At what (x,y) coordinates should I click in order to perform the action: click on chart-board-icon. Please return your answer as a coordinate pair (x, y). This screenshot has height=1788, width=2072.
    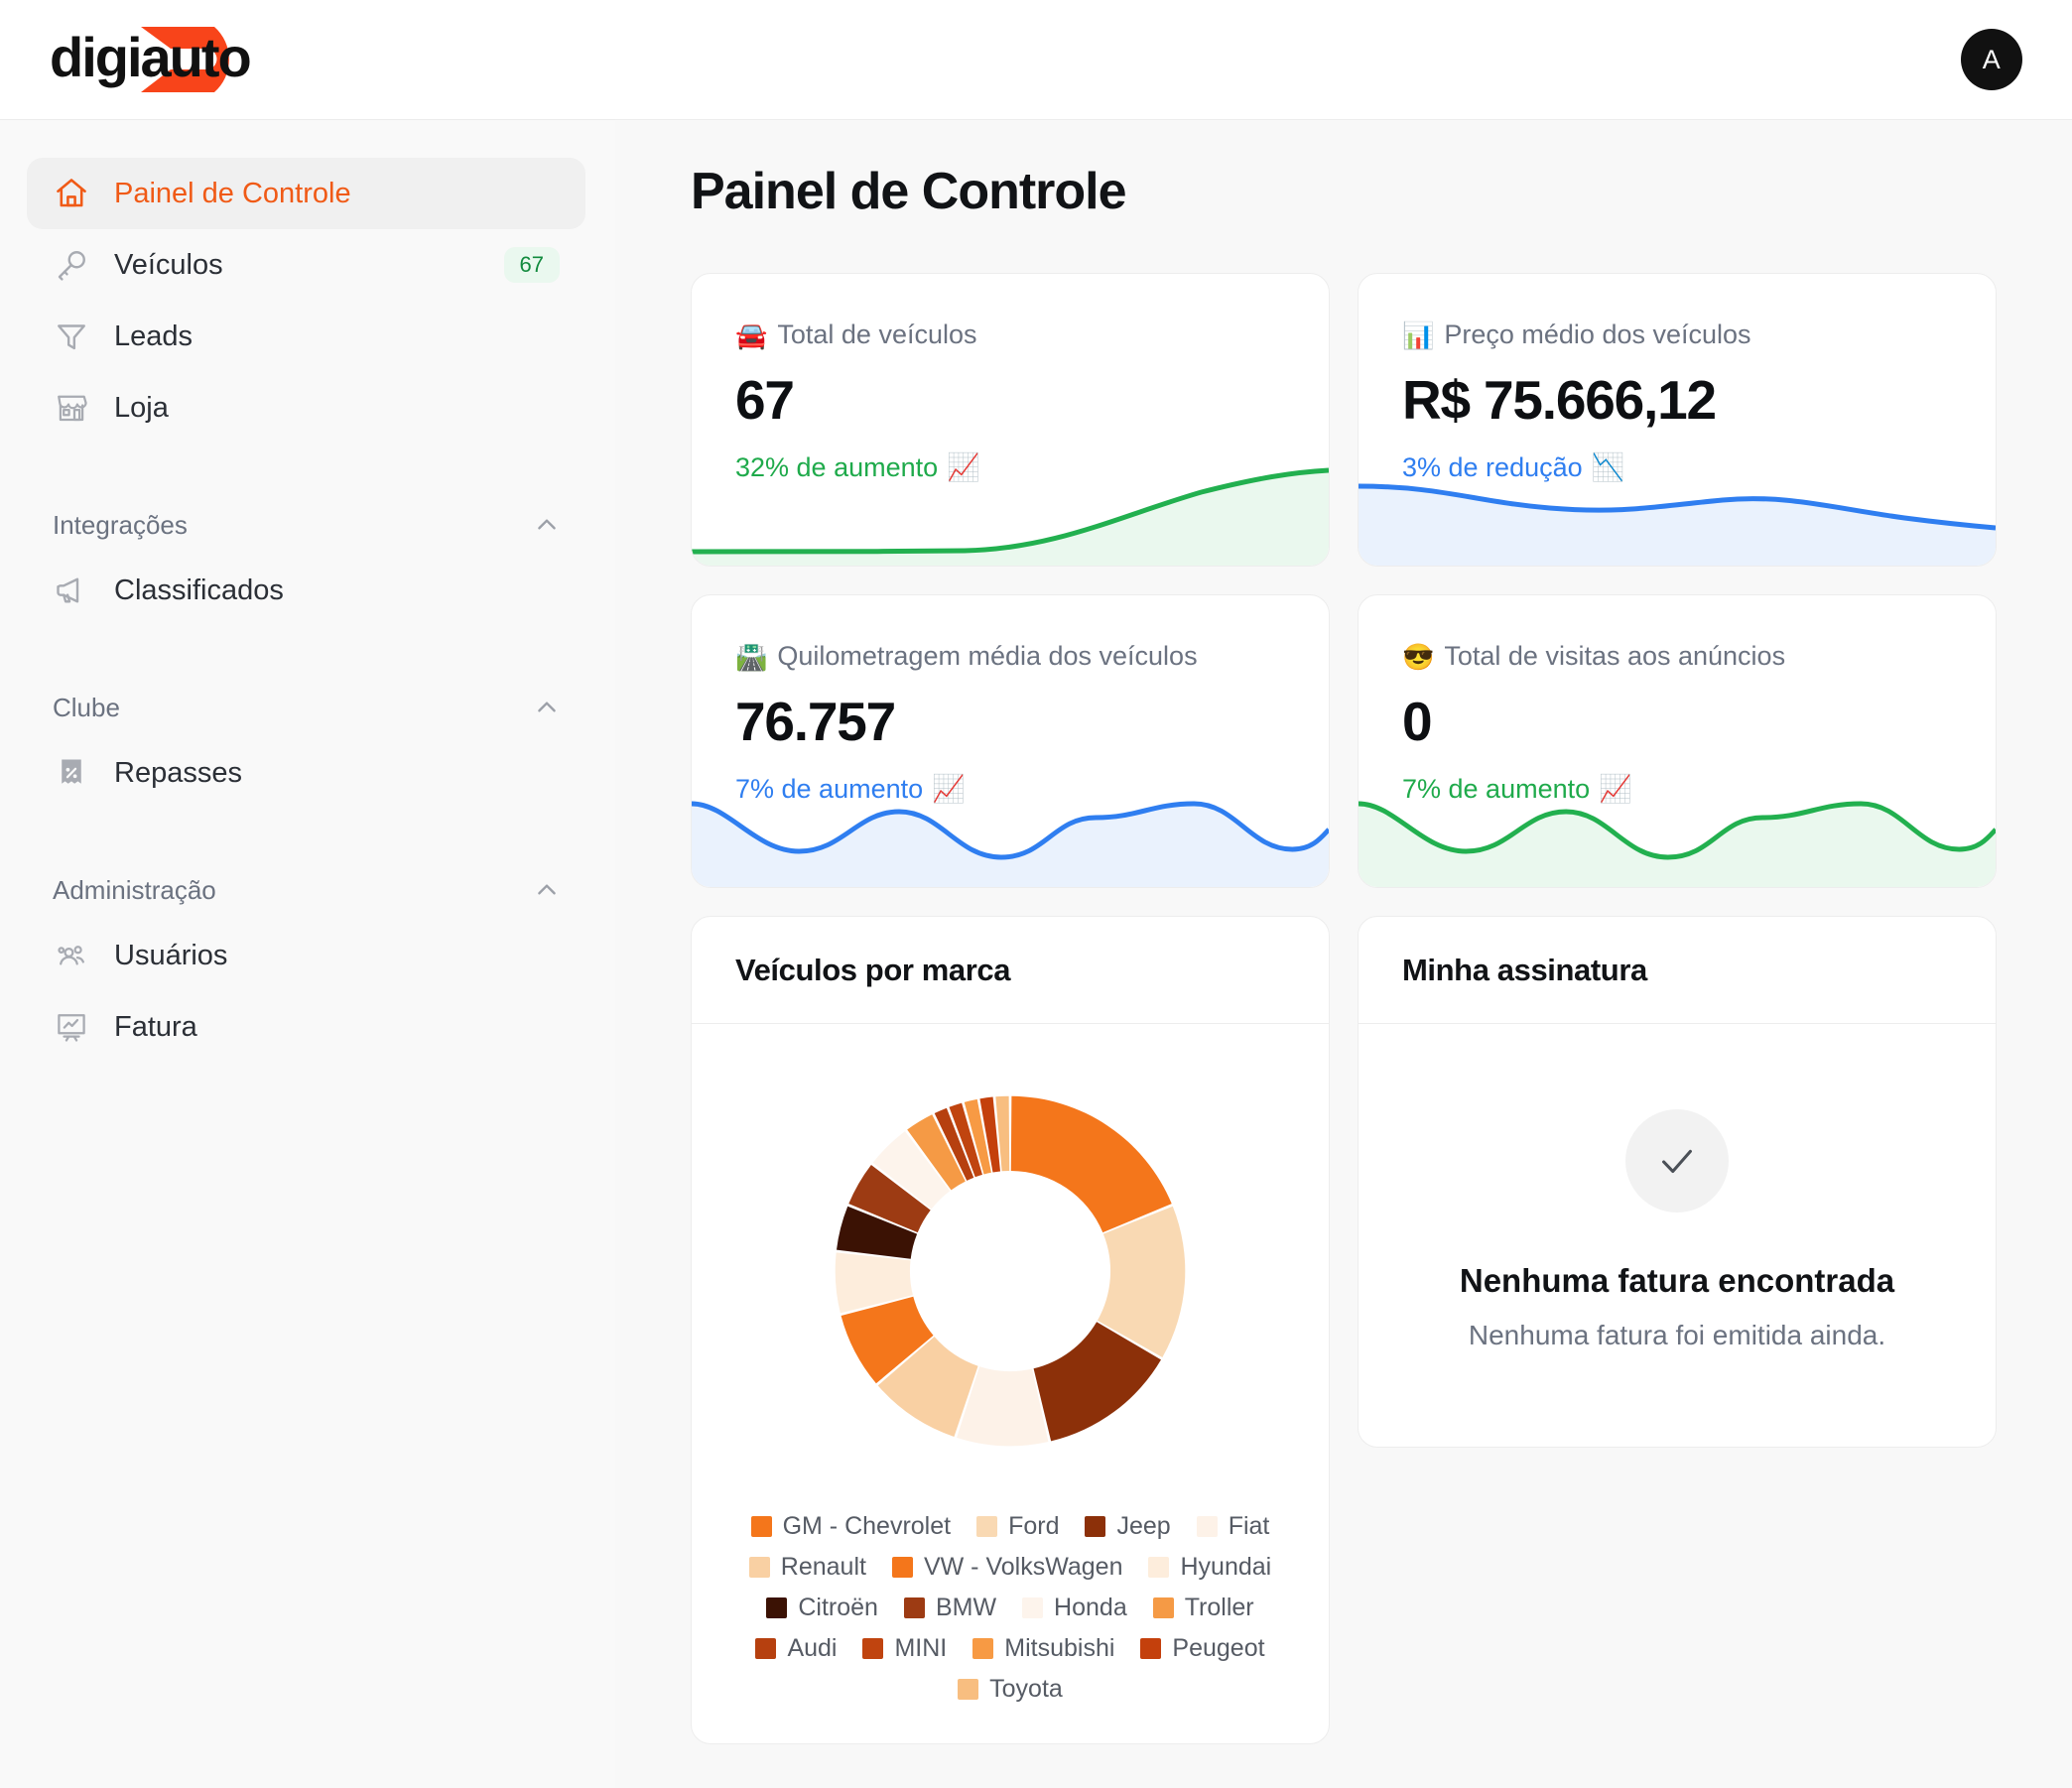
    Looking at the image, I should click on (71, 1027).